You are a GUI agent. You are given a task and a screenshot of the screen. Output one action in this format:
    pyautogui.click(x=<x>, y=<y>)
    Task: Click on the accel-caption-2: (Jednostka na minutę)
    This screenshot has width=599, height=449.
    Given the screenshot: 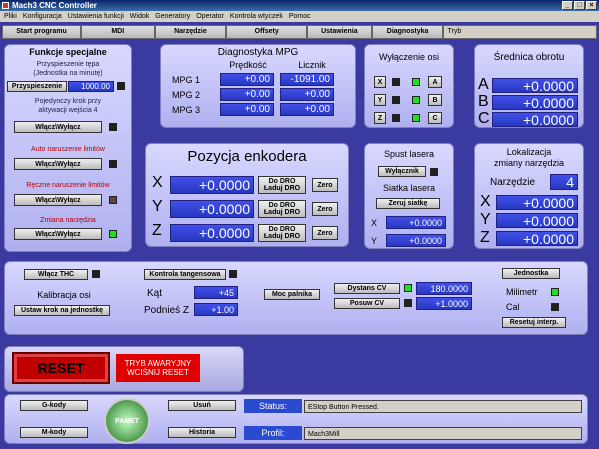 What is the action you would take?
    pyautogui.click(x=68, y=73)
    